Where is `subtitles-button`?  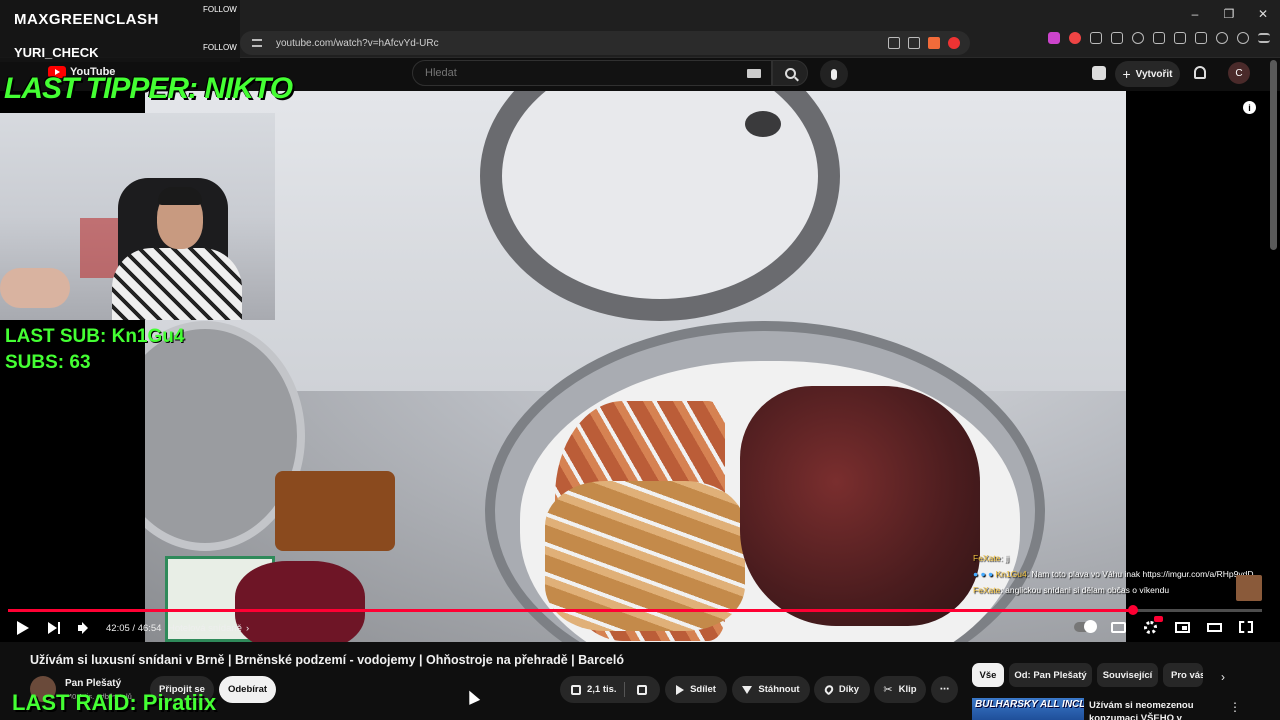 subtitles-button is located at coordinates (1118, 627).